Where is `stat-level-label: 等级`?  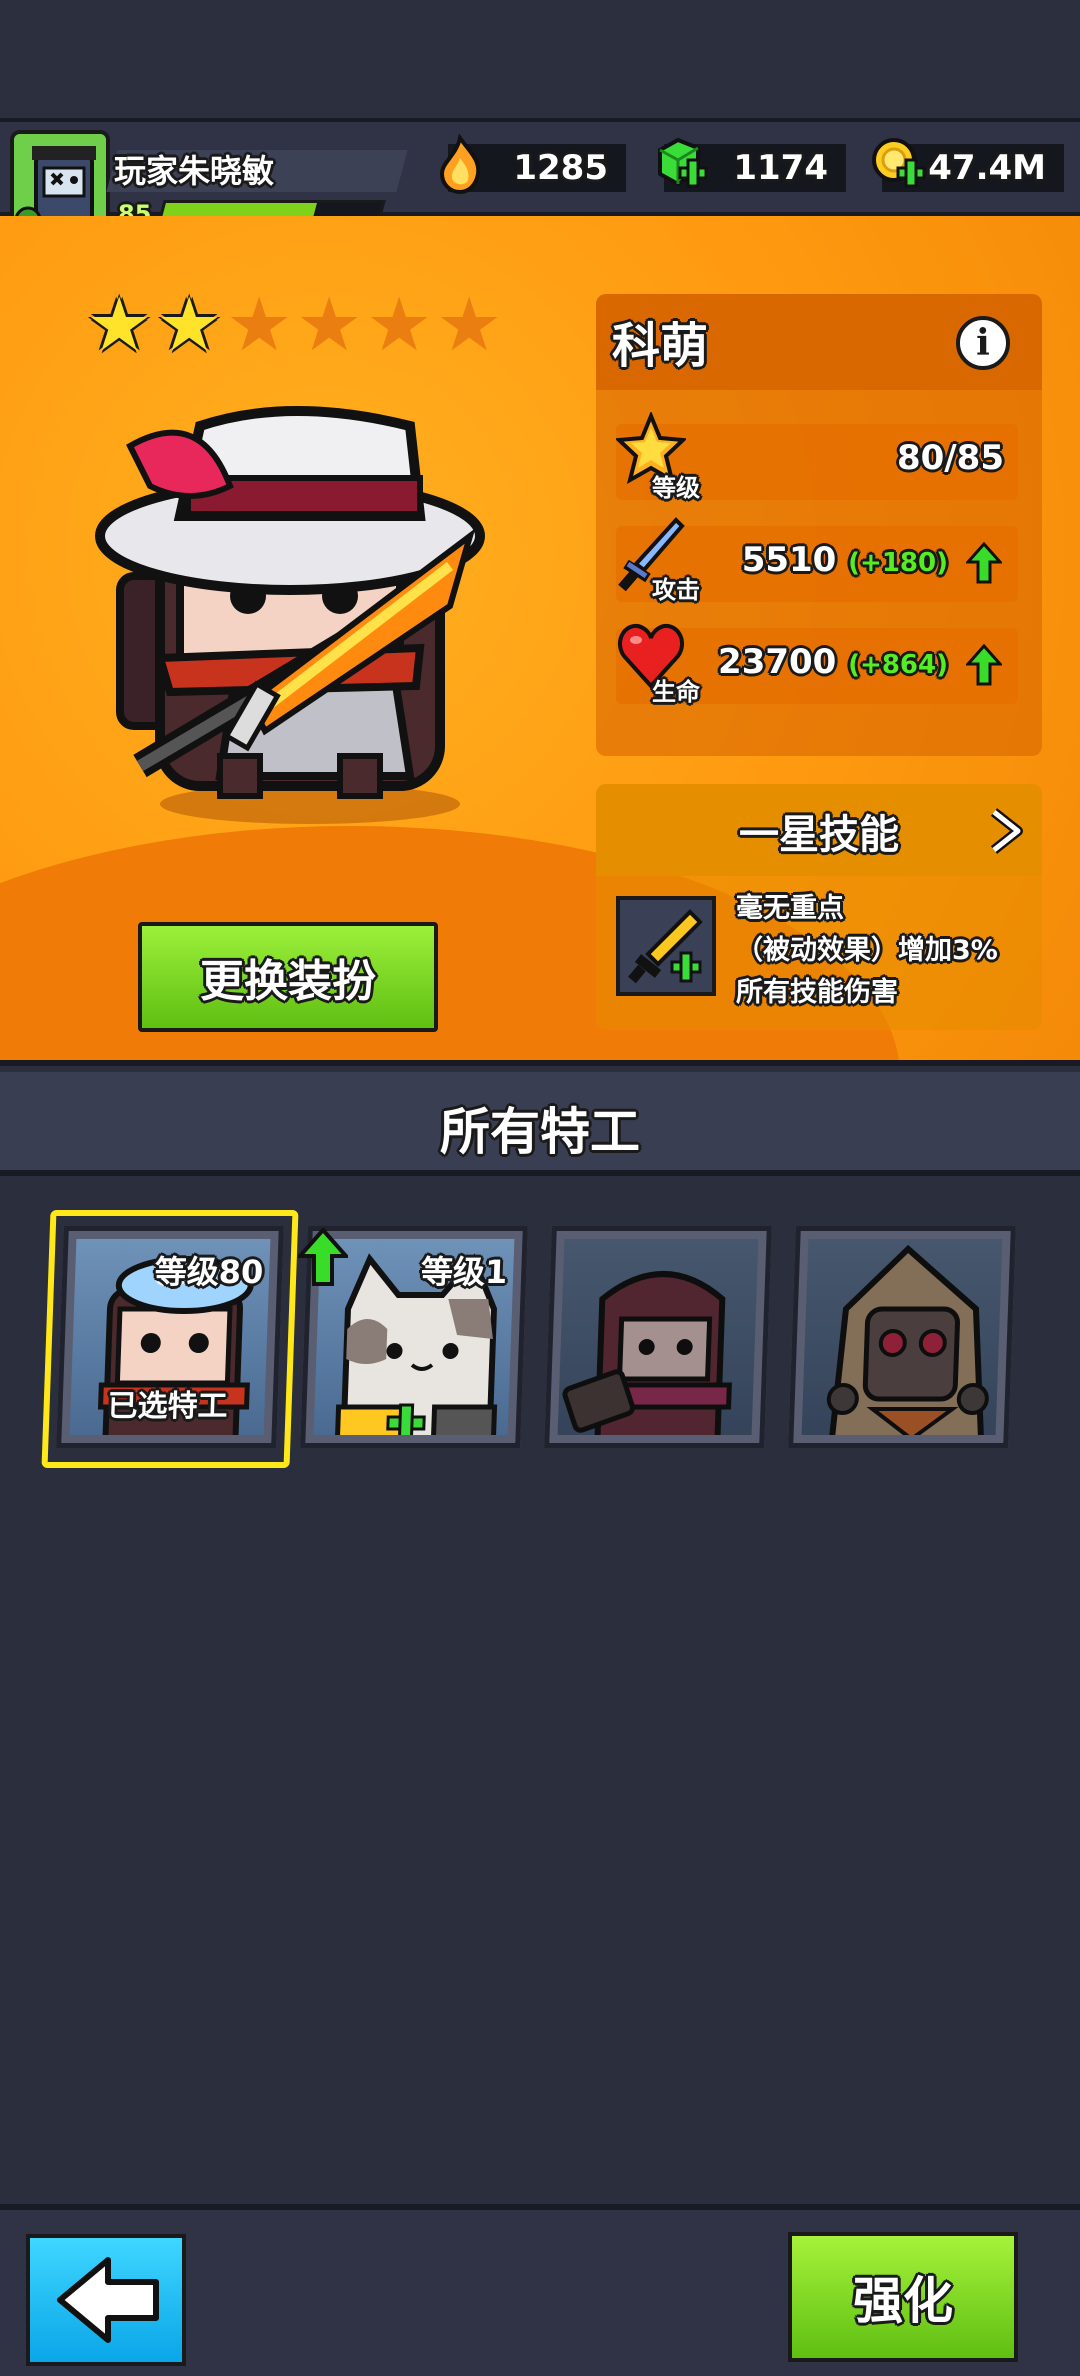 stat-level-label: 等级 is located at coordinates (676, 488).